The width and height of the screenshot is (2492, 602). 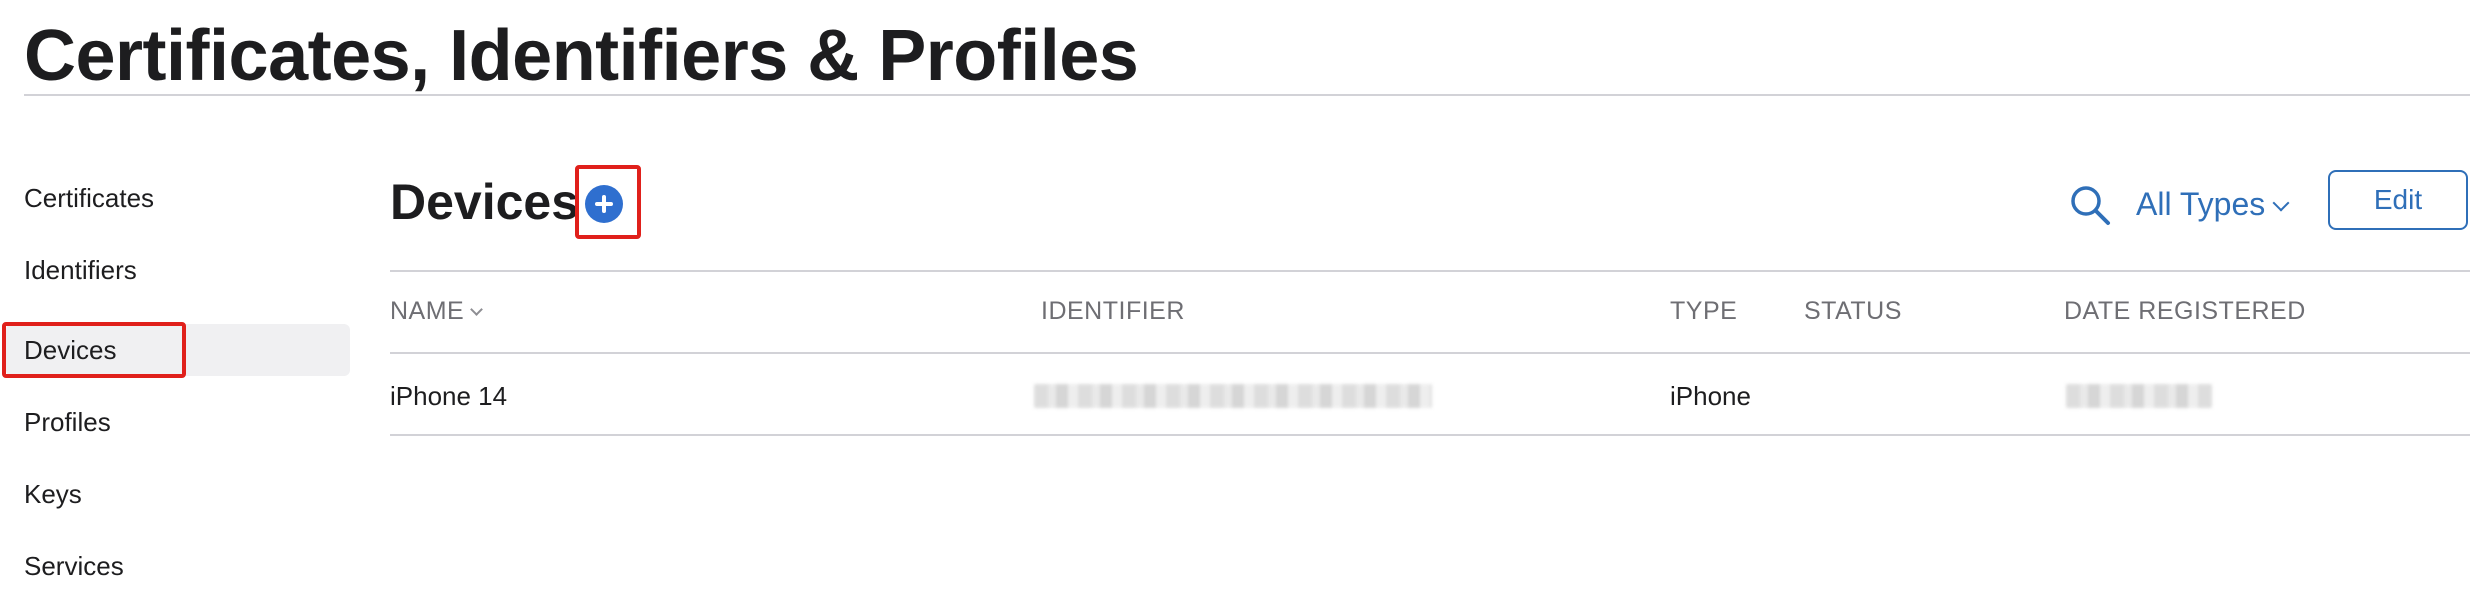 What do you see at coordinates (1430, 353) in the screenshot?
I see `table-header-divider` at bounding box center [1430, 353].